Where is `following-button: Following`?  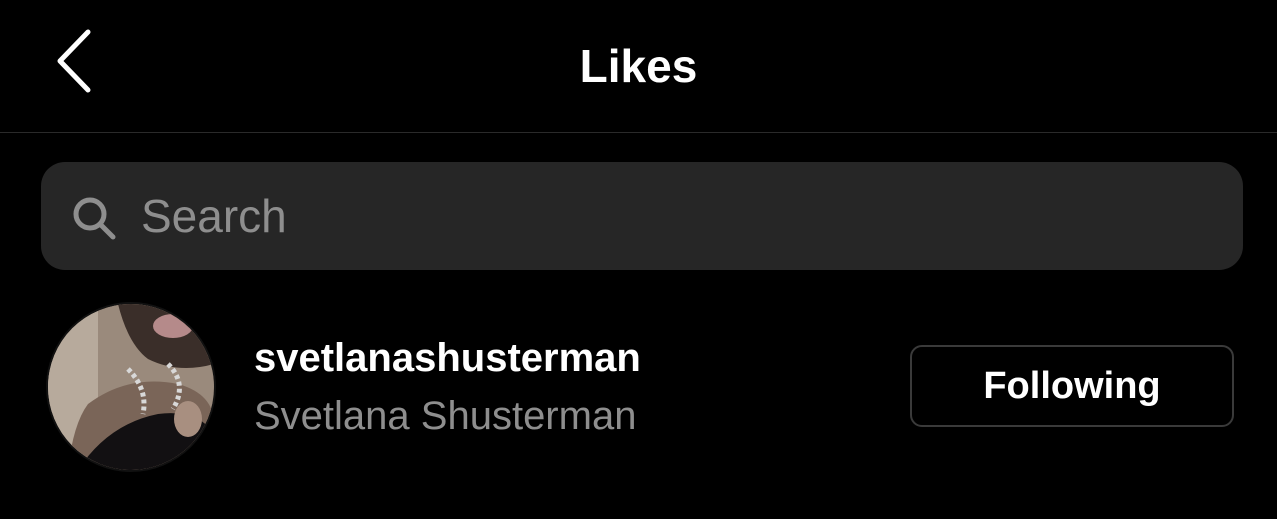
following-button: Following is located at coordinates (1072, 386).